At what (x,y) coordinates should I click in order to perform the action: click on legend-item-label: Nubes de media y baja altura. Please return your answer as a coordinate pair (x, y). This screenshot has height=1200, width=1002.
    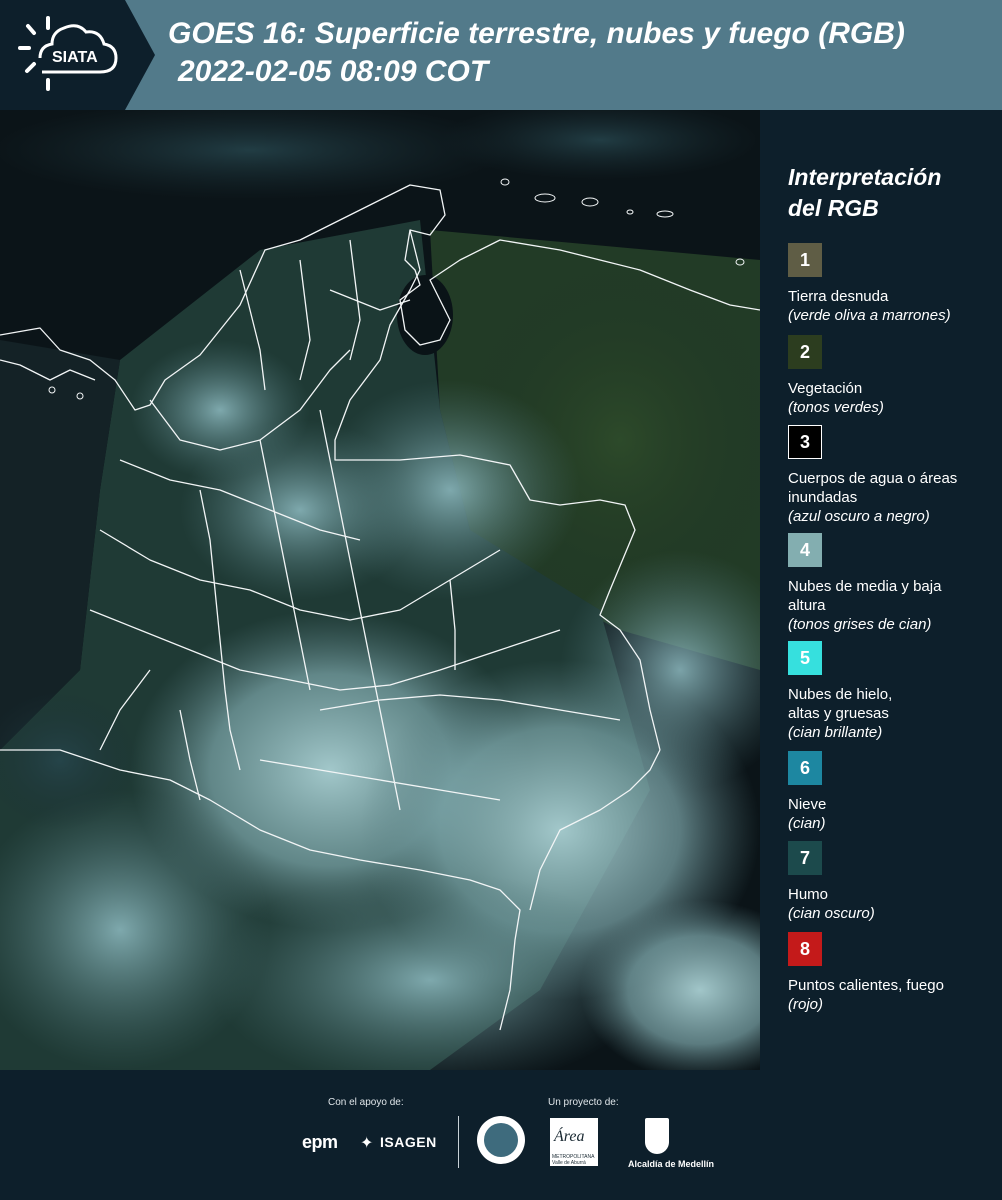
    Looking at the image, I should click on (865, 596).